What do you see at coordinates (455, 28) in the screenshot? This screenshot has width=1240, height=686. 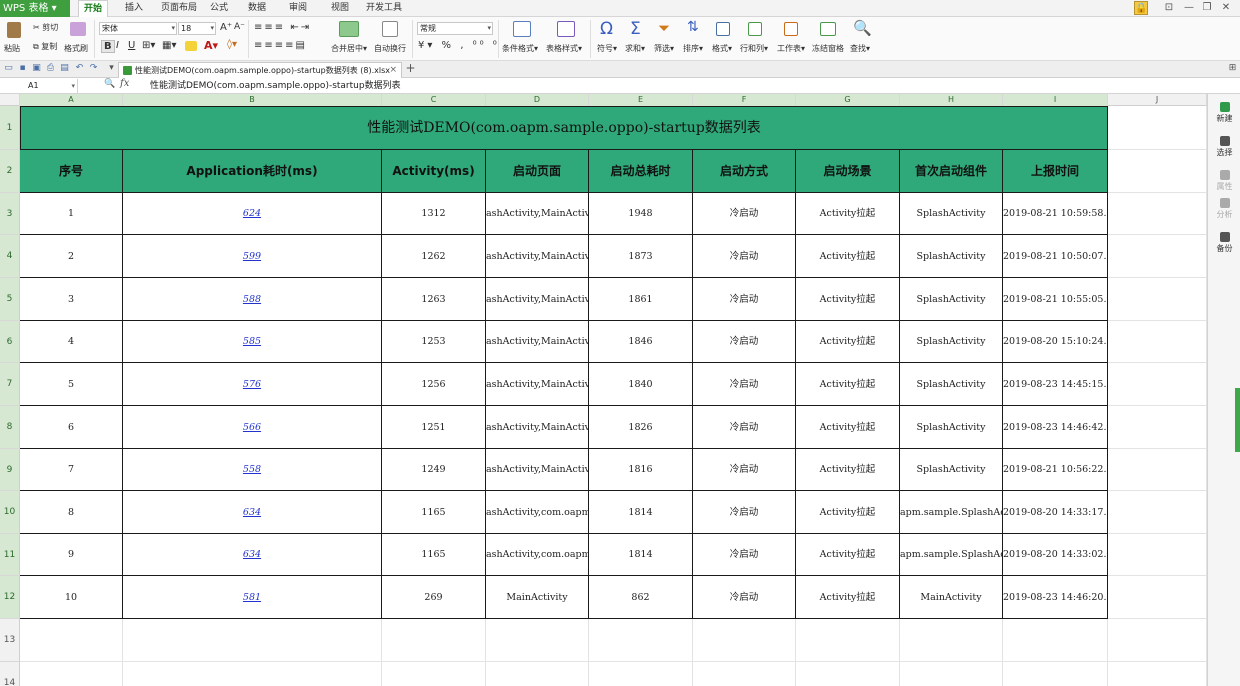 I see `number-format-select: 常规` at bounding box center [455, 28].